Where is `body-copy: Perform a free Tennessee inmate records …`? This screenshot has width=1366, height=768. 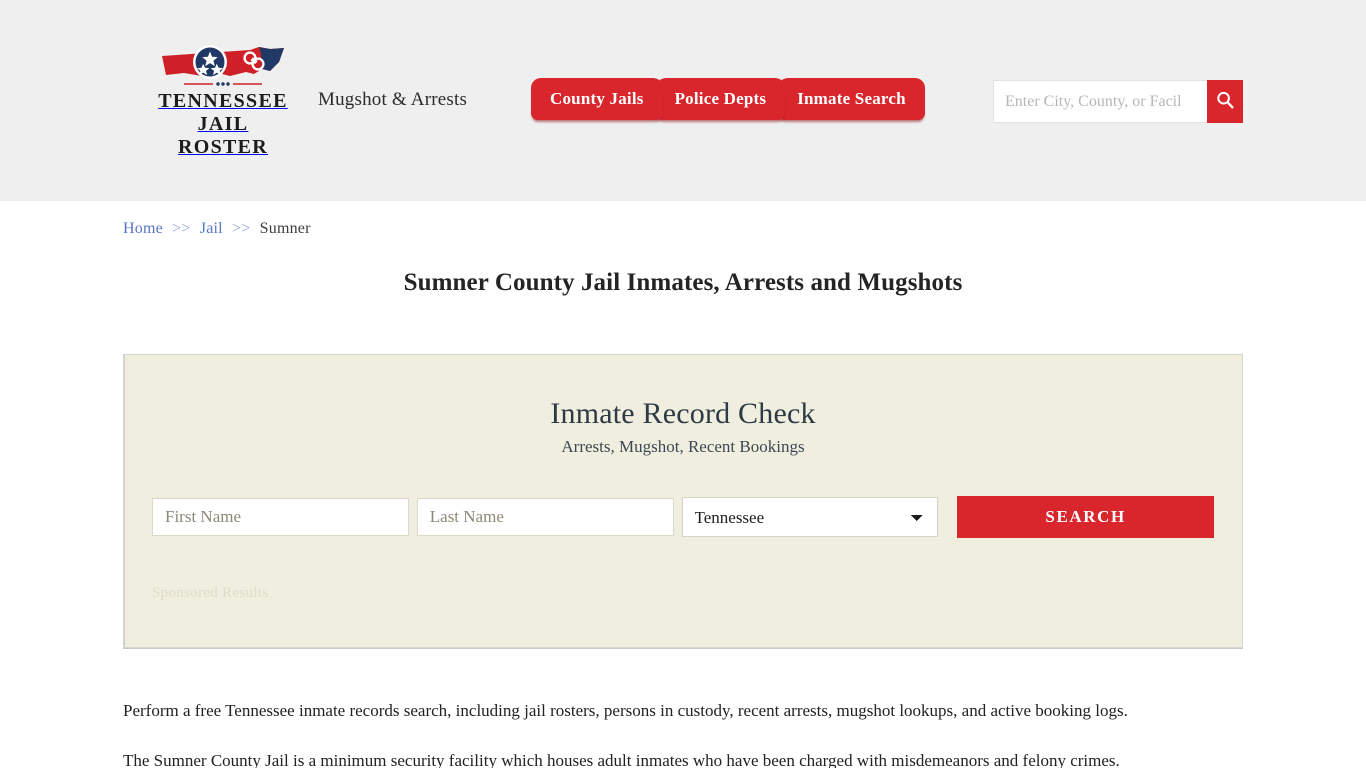
body-copy: Perform a free Tennessee inmate records … is located at coordinates (670, 733).